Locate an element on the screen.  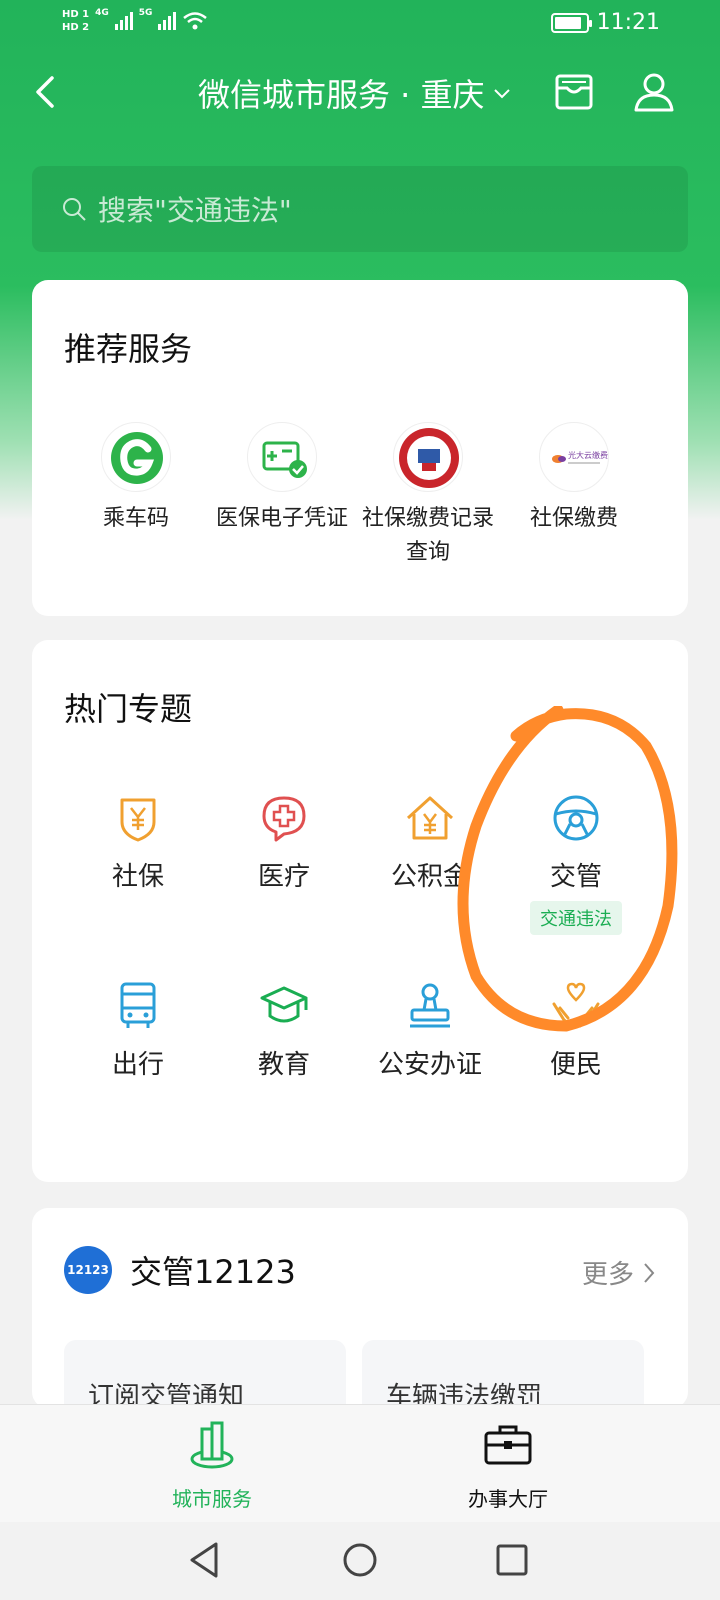
tab-label: 办事大厅 is located at coordinates (508, 1499).